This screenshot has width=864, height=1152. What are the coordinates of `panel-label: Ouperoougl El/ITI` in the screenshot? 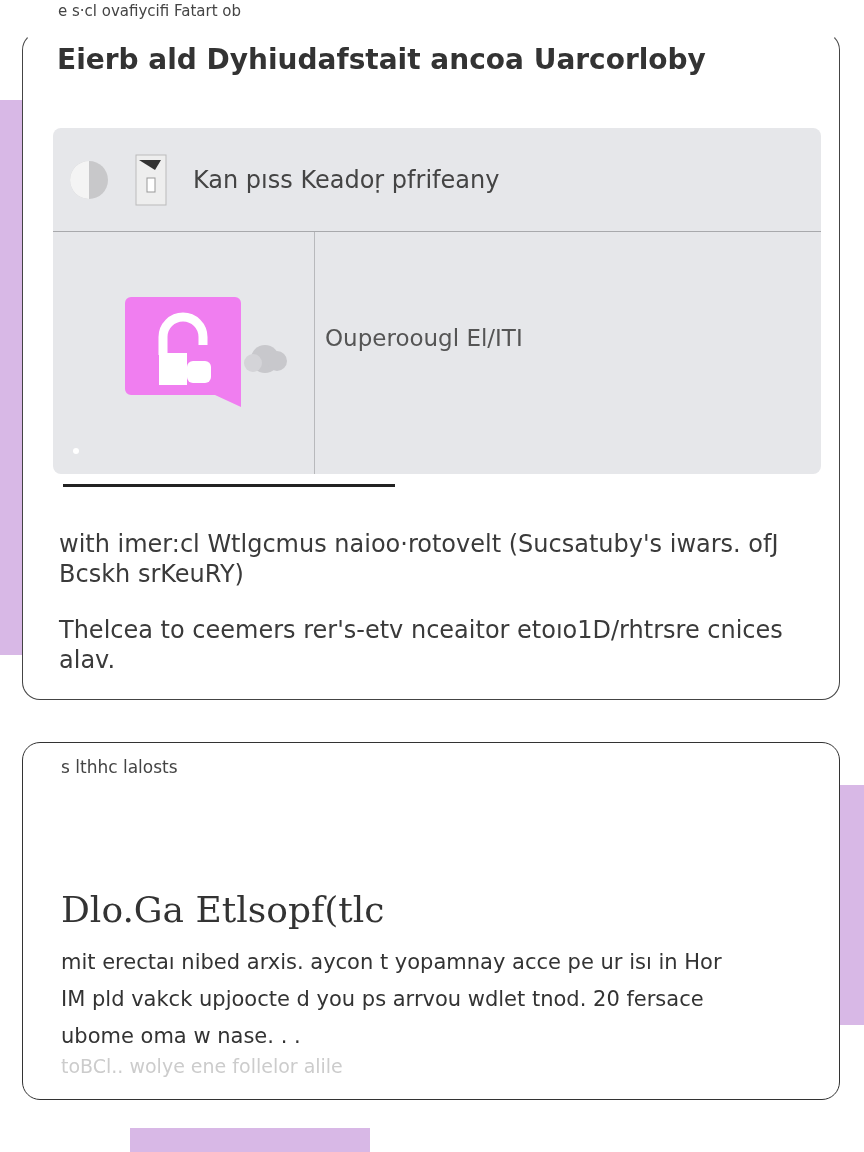 It's located at (424, 338).